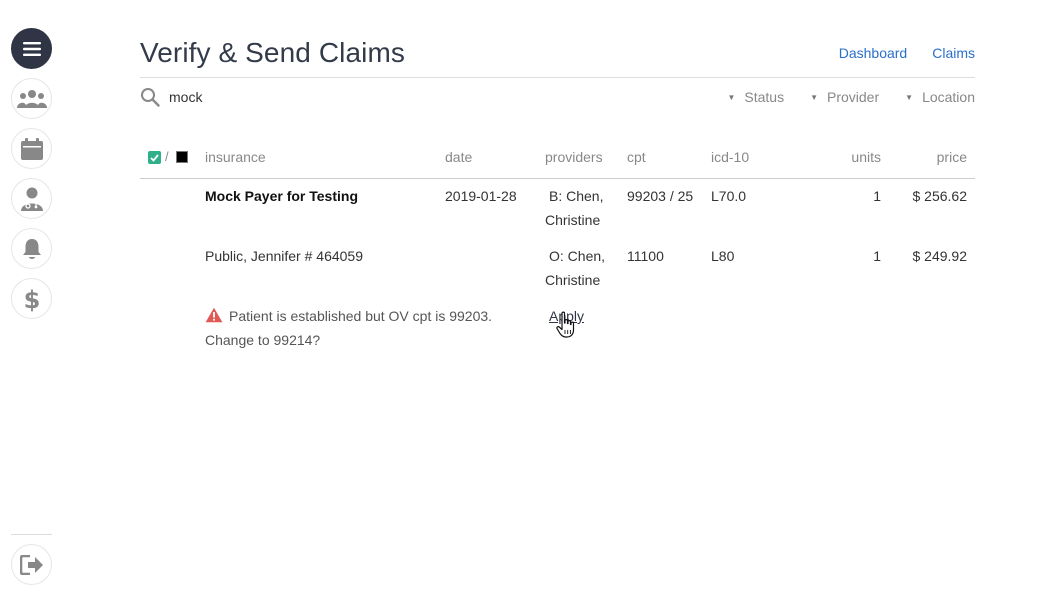 Image resolution: width=1049 pixels, height=609 pixels. Describe the element at coordinates (953, 53) in the screenshot. I see `claims-link: Claims` at that location.